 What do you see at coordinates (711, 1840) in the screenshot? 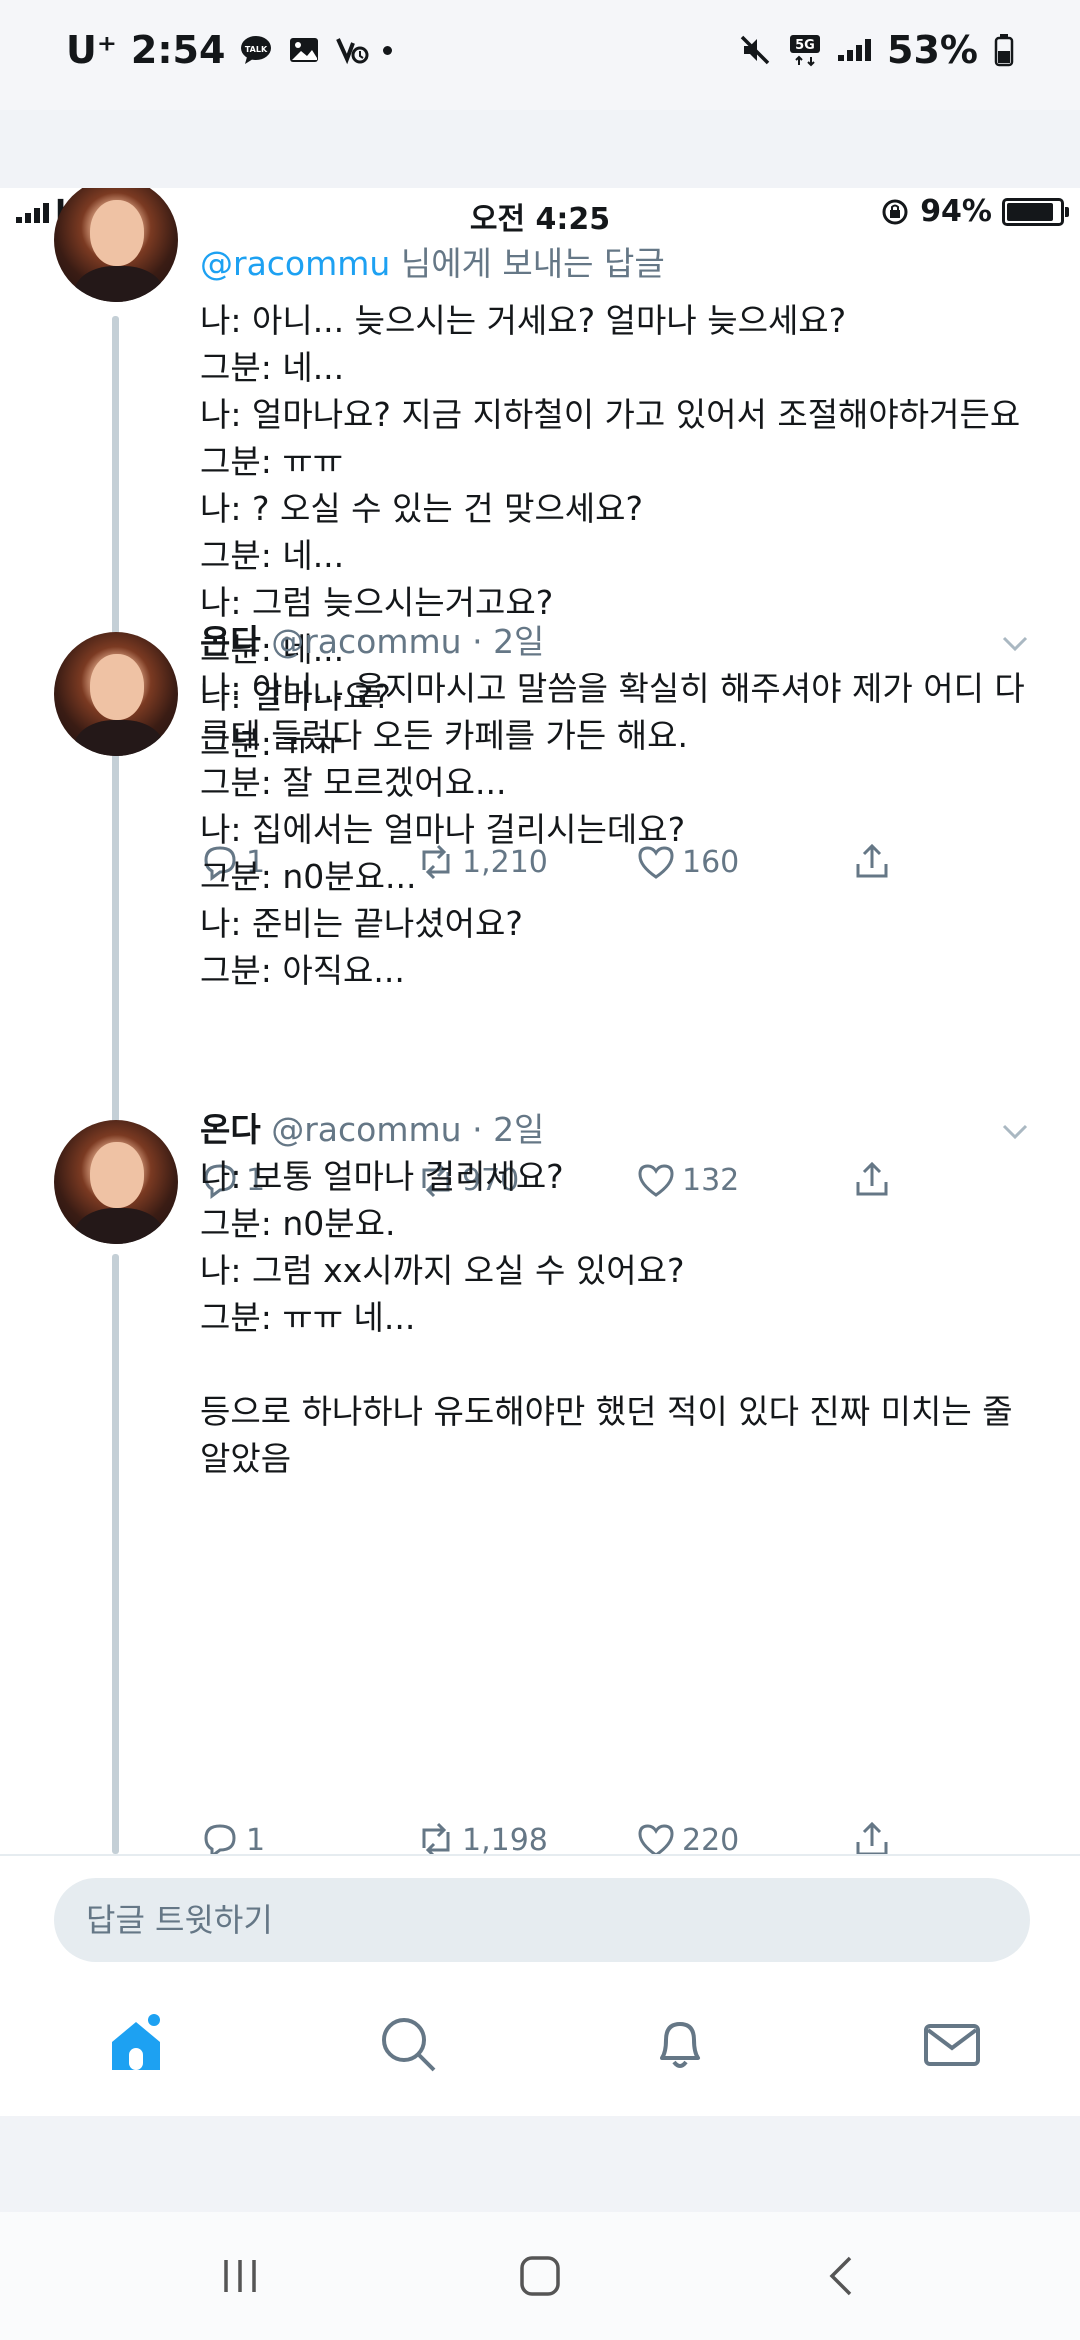
I see `like-count: 220` at bounding box center [711, 1840].